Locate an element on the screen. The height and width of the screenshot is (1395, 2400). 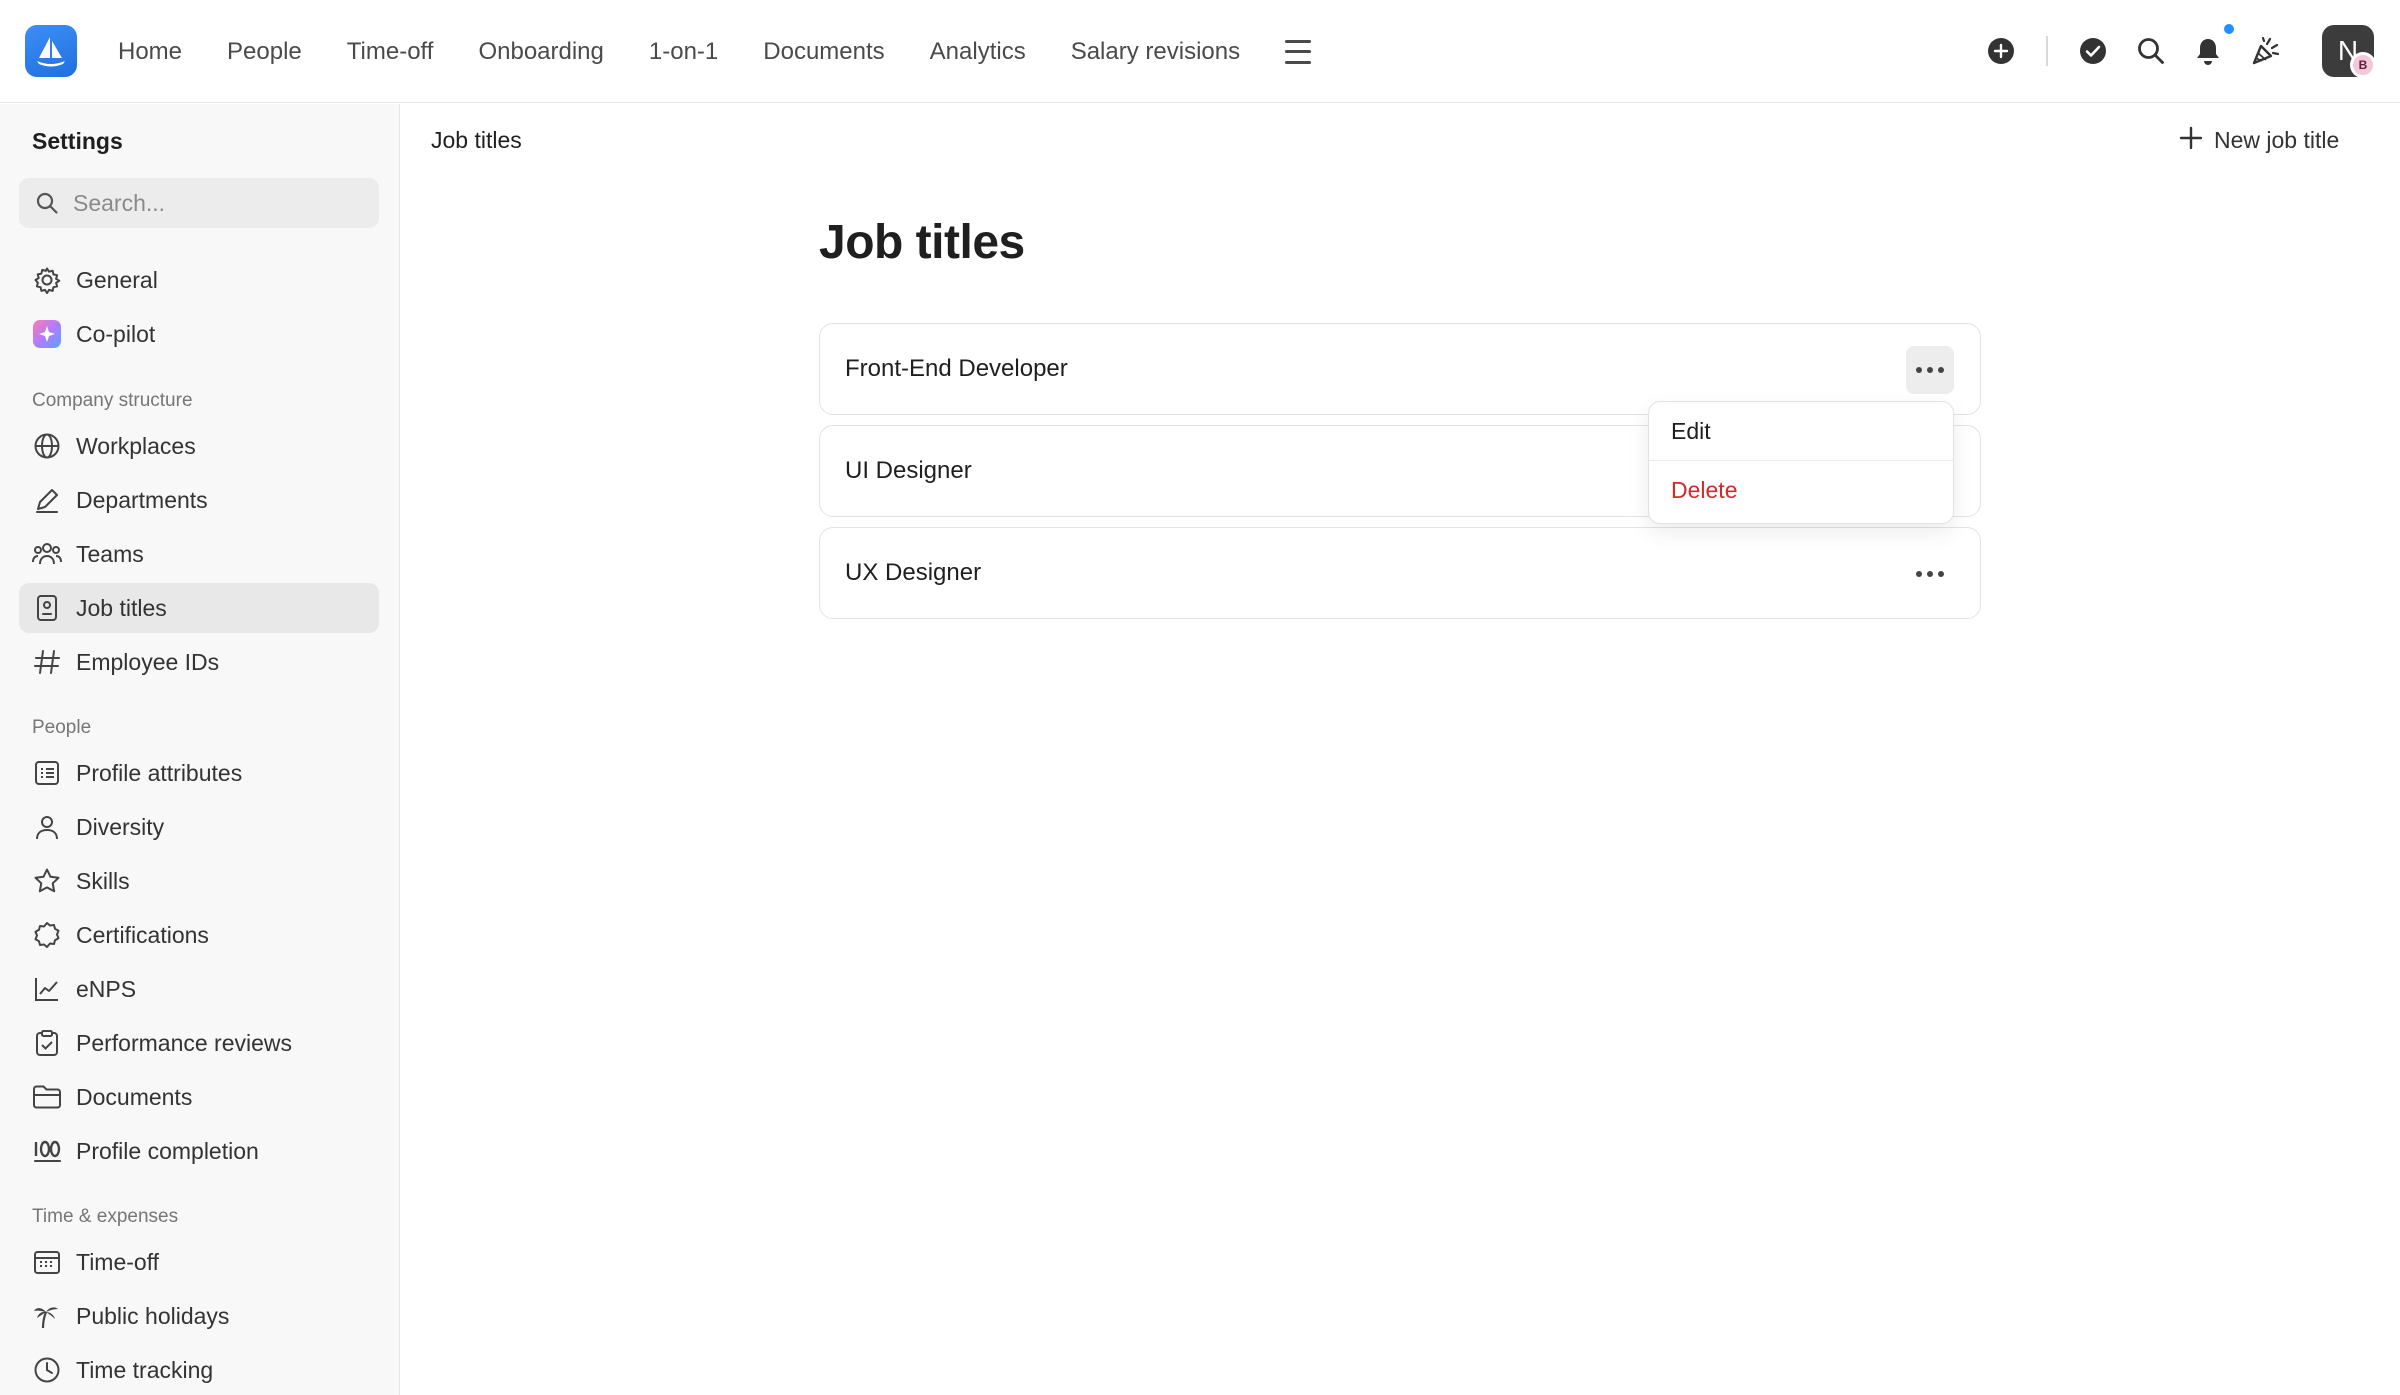
app-logo is located at coordinates (51, 51).